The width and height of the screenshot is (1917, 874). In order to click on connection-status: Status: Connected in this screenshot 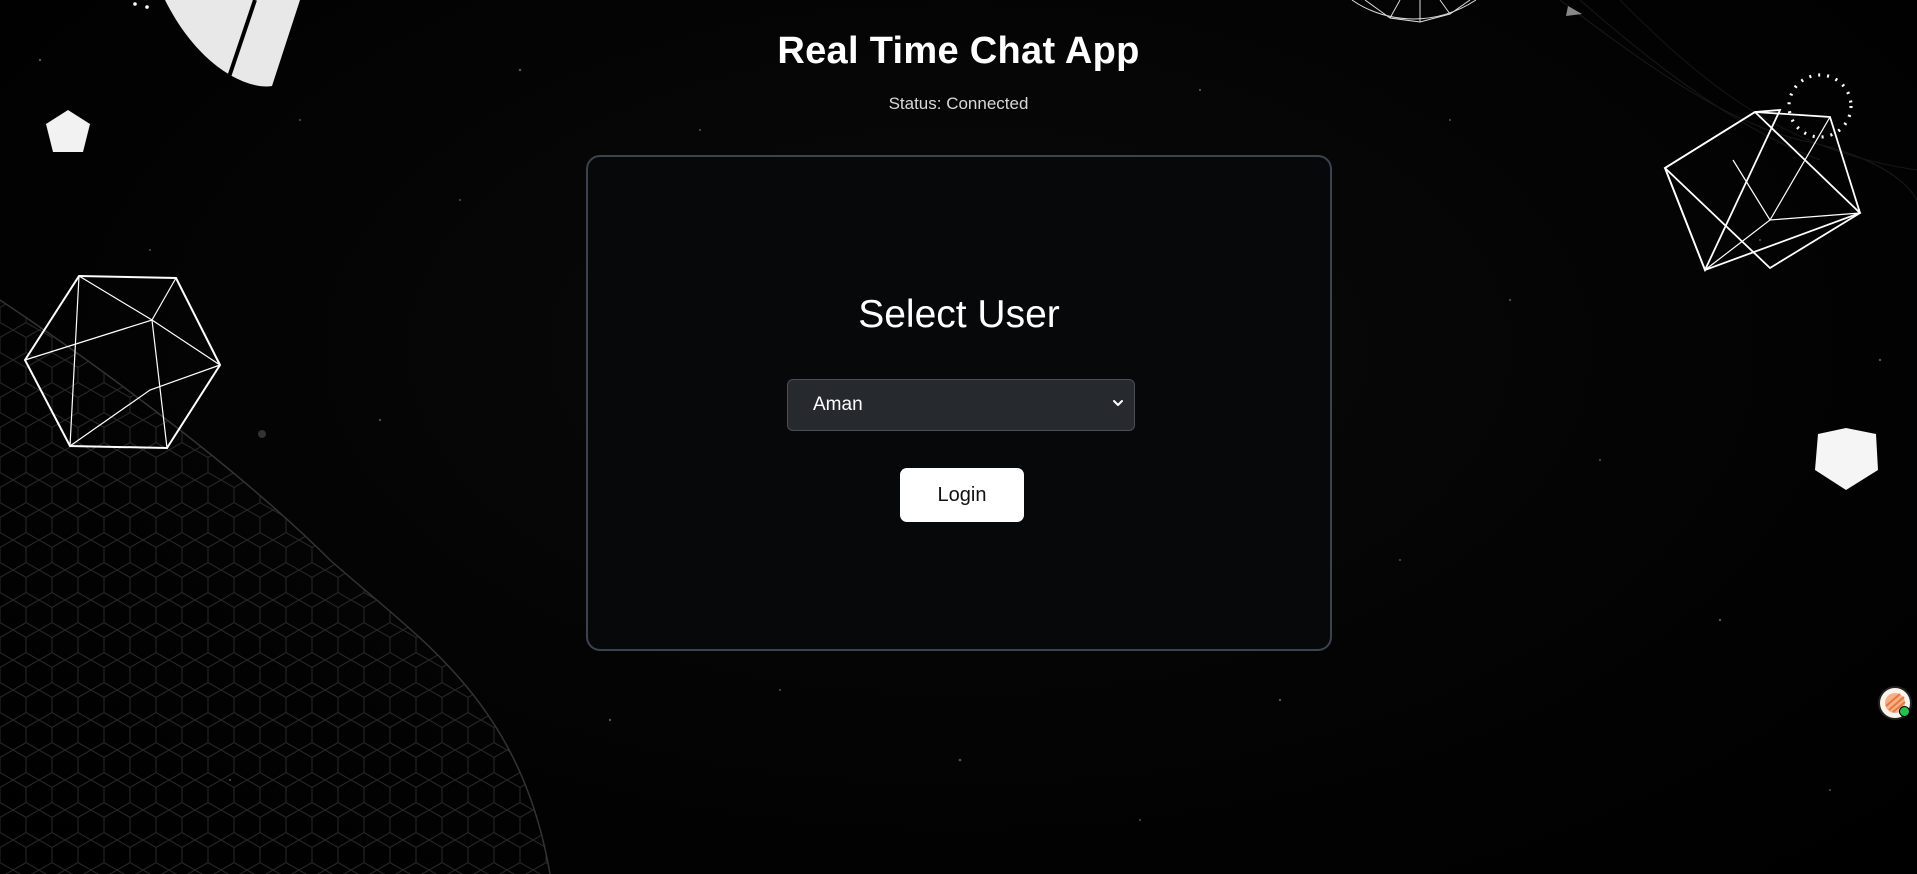, I will do `click(958, 103)`.